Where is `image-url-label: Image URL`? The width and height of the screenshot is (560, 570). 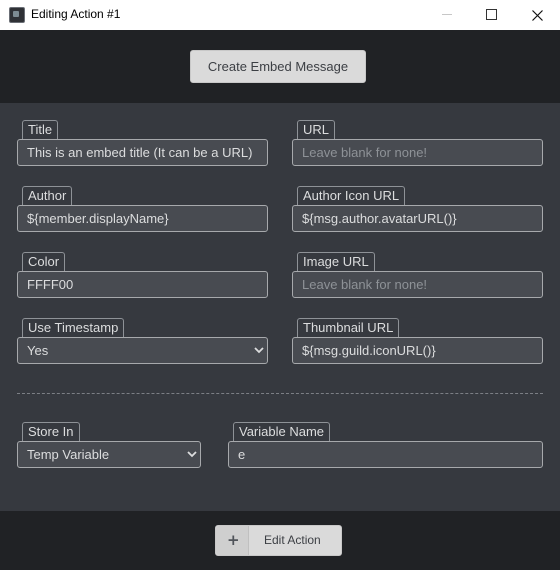
image-url-label: Image URL is located at coordinates (336, 261).